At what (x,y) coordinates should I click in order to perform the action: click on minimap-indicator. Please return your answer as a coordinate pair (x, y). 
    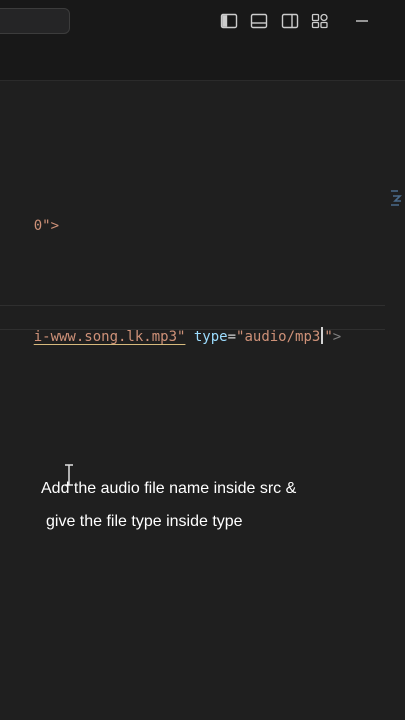
    Looking at the image, I should click on (396, 198).